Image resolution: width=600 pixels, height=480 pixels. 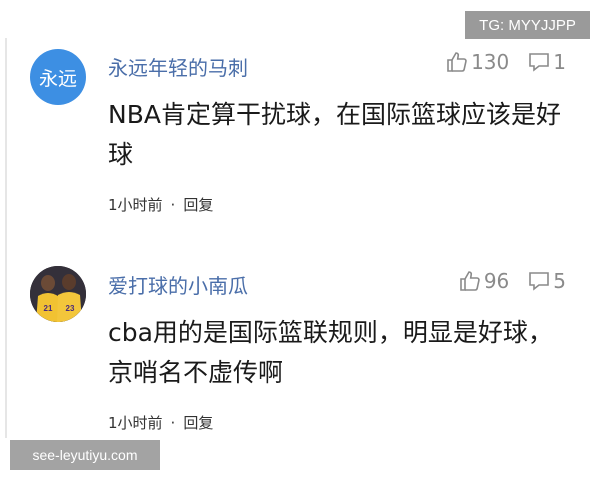 What do you see at coordinates (6, 238) in the screenshot?
I see `left-divider` at bounding box center [6, 238].